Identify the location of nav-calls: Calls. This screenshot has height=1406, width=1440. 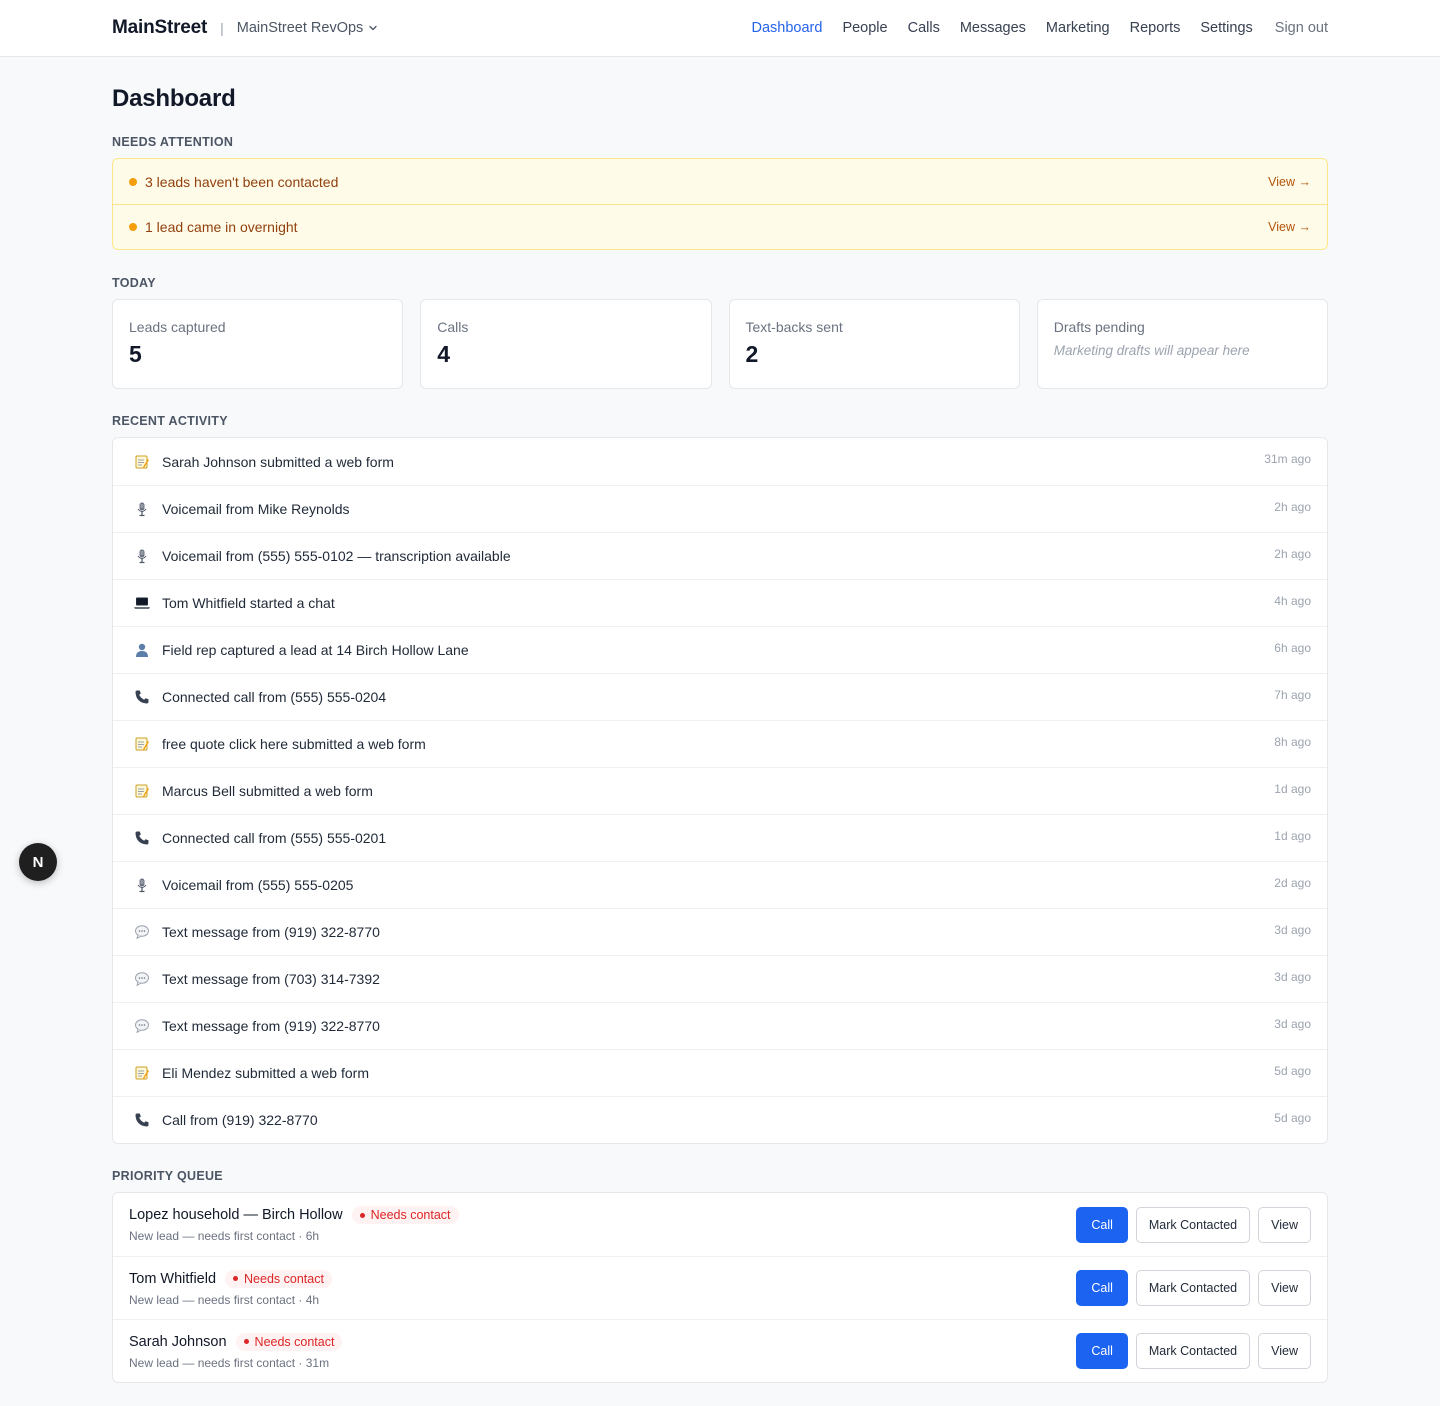
(924, 28).